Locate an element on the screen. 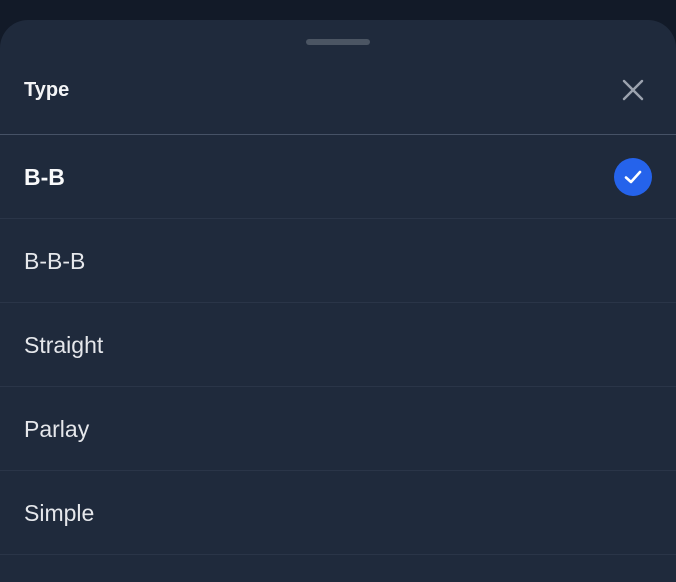 The image size is (676, 582). close-icon is located at coordinates (633, 90).